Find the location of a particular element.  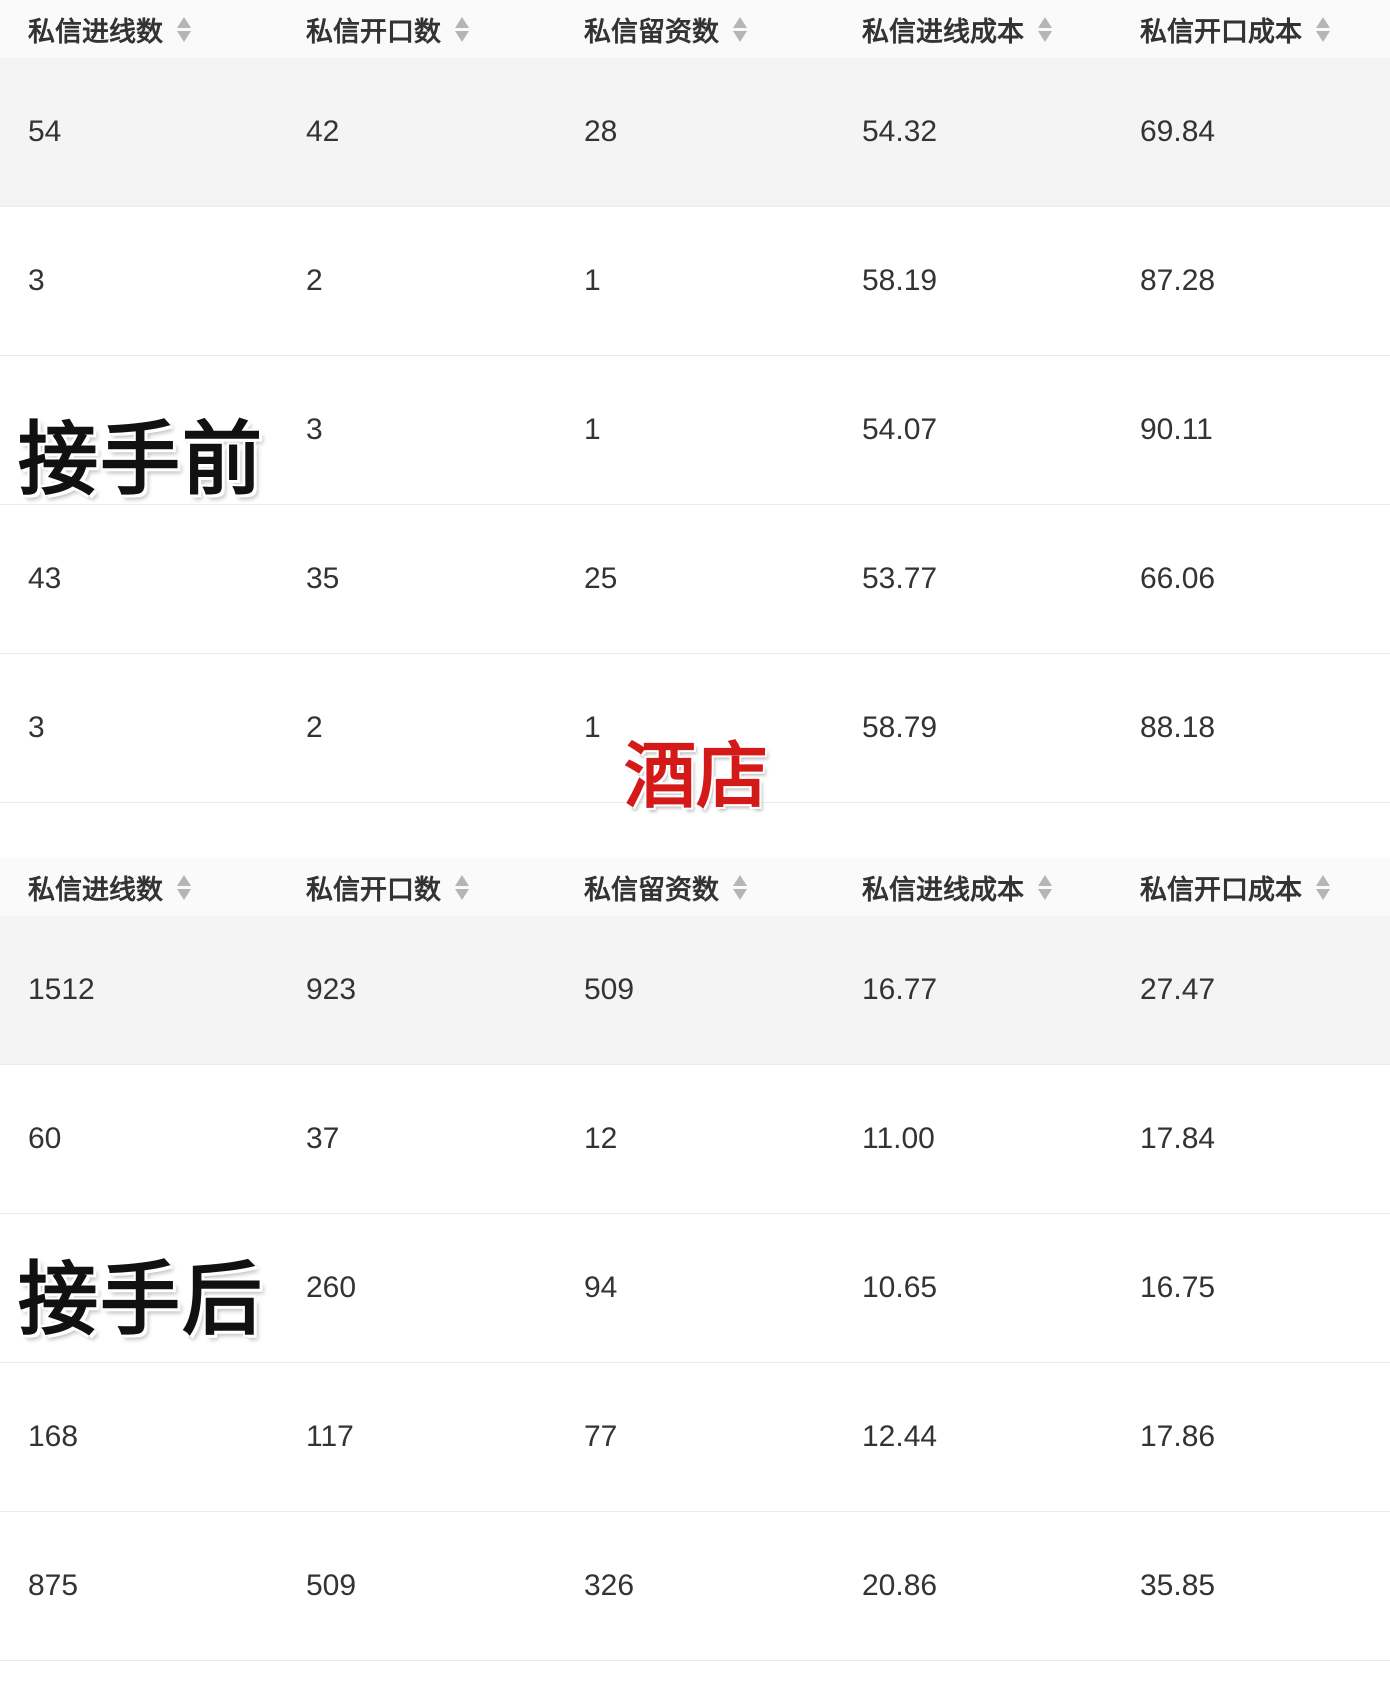

table-row: 168 117 77 12.44 17.86 is located at coordinates (695, 1437).